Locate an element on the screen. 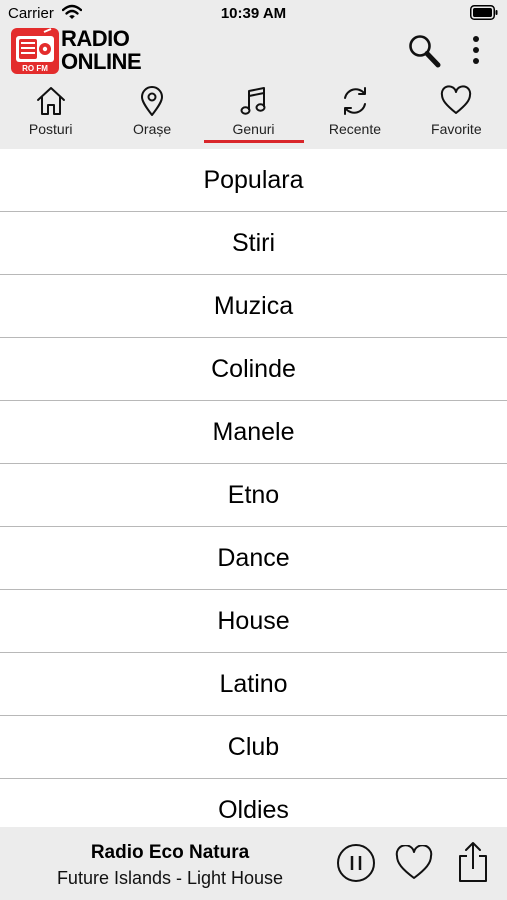 This screenshot has height=900, width=507. status-bar: Carrier 10:39 AM is located at coordinates (253, 14).